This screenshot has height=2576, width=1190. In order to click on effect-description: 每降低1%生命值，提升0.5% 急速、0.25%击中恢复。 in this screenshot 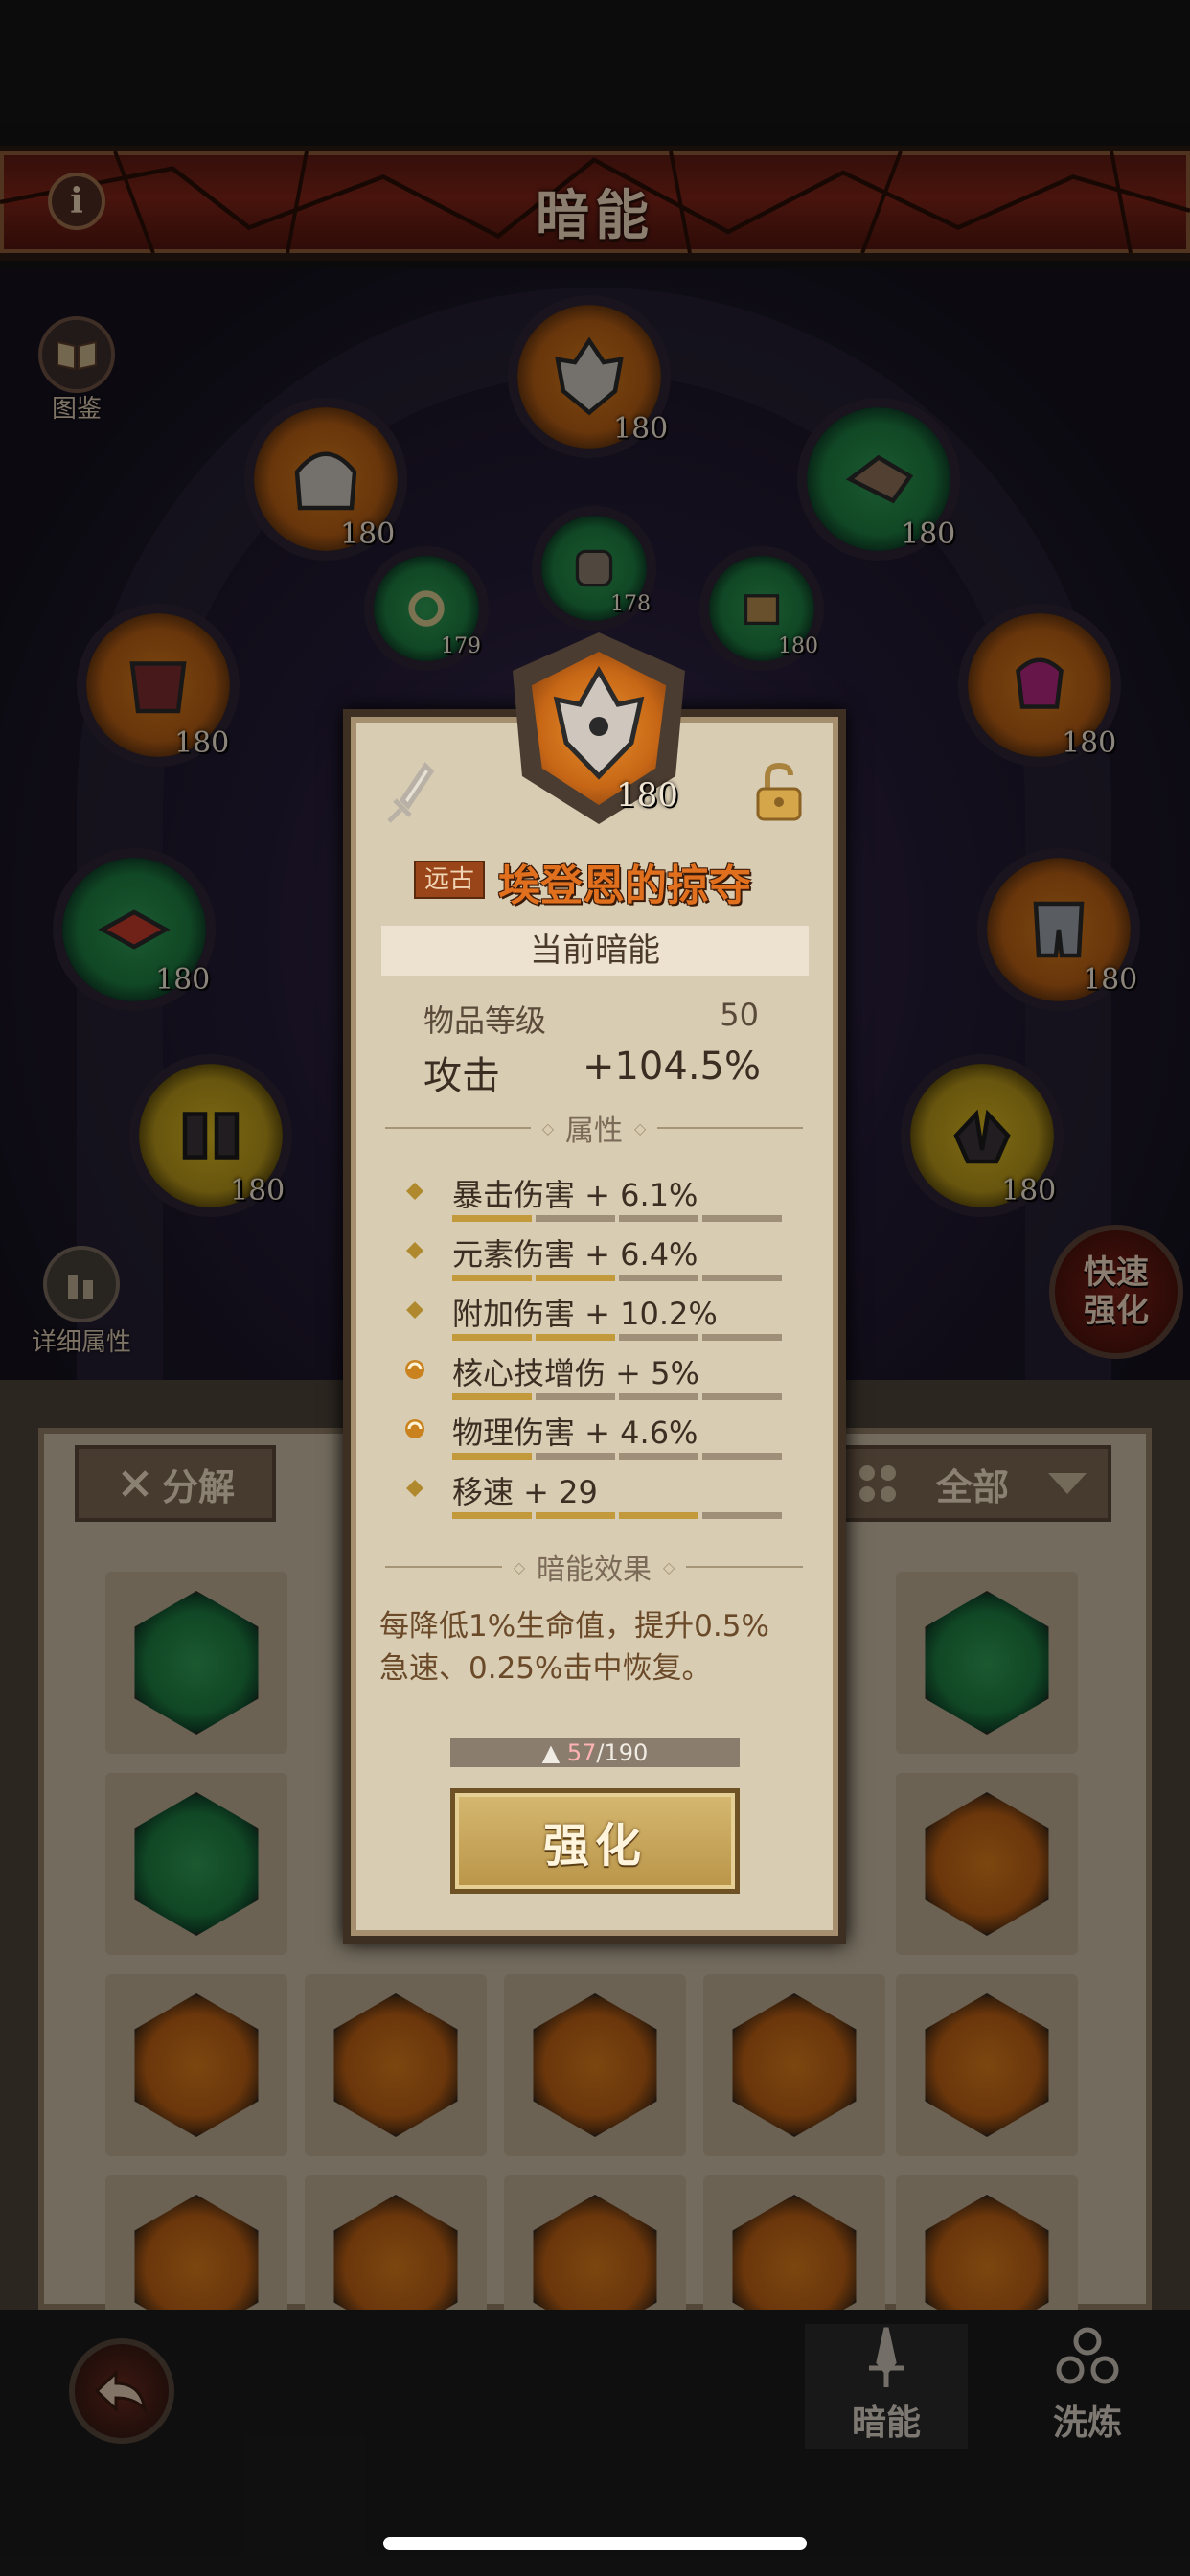, I will do `click(598, 1647)`.